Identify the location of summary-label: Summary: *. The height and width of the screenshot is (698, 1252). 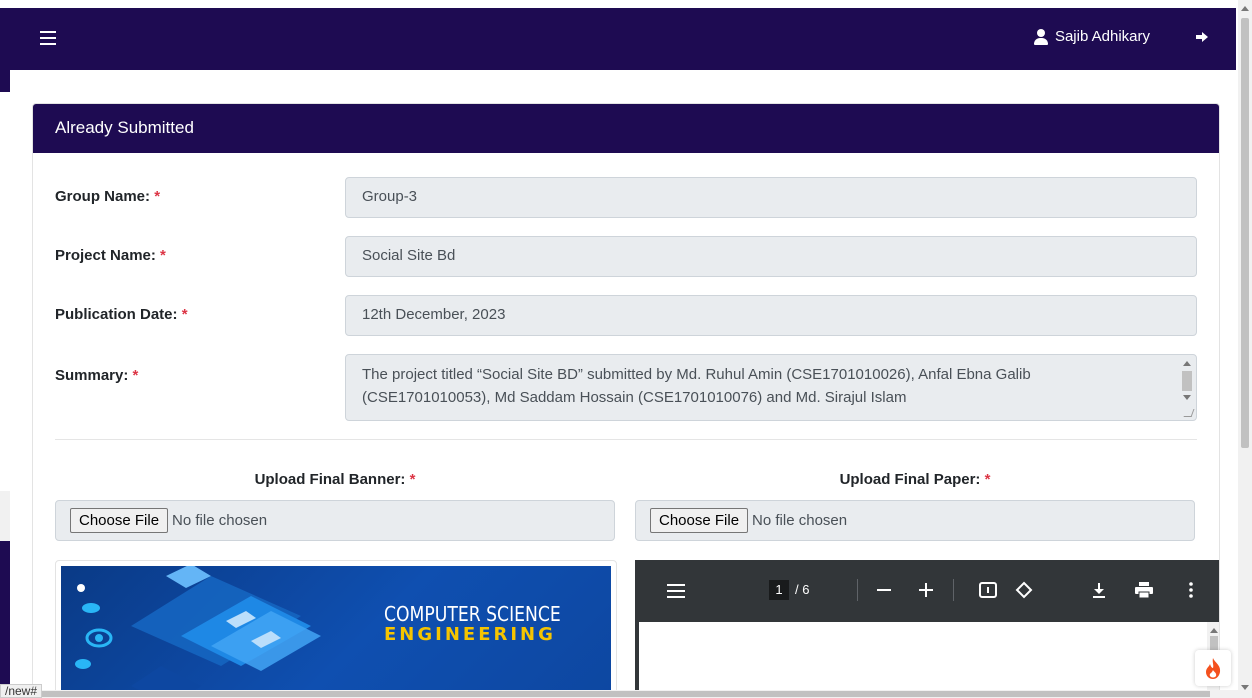
(97, 375).